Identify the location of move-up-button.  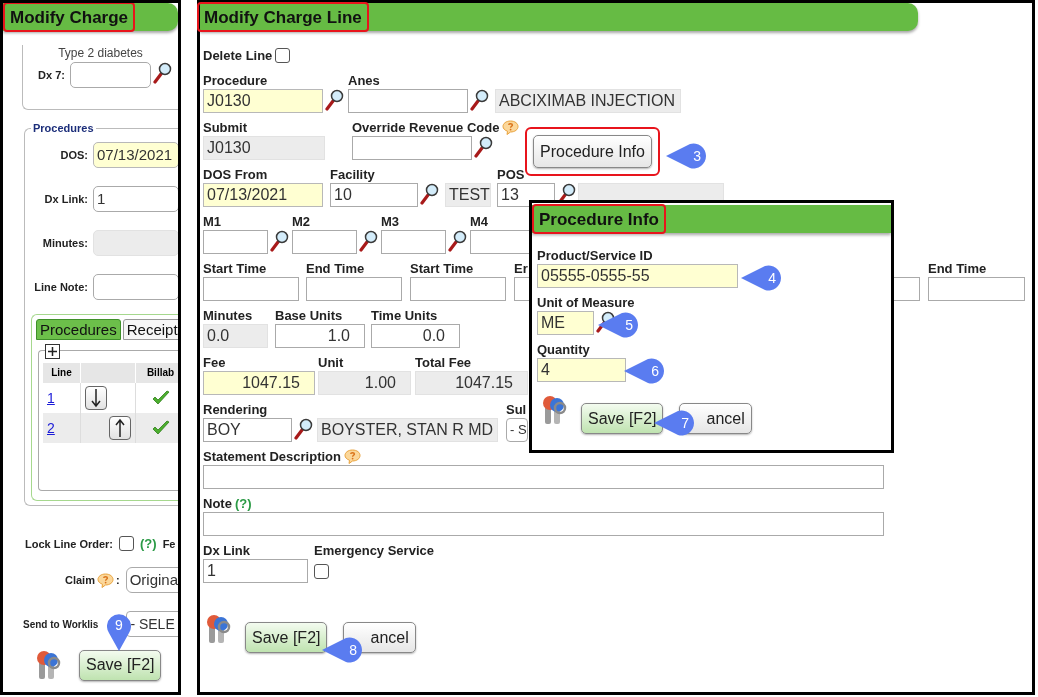
(120, 428).